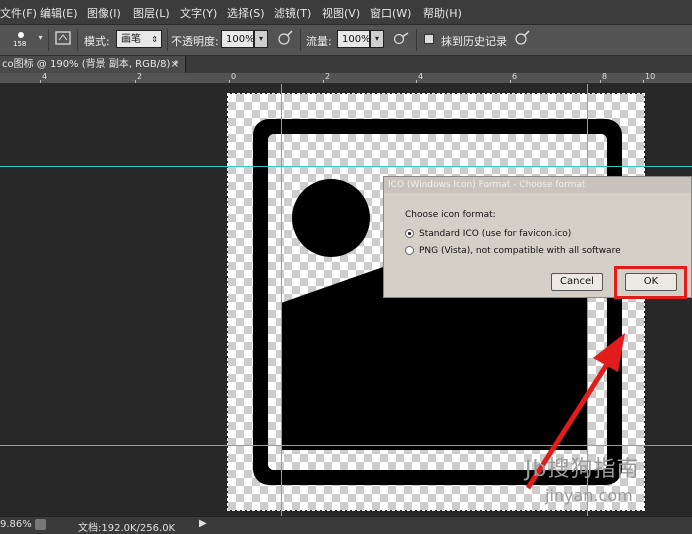 The height and width of the screenshot is (534, 692). I want to click on airbrush-button, so click(402, 39).